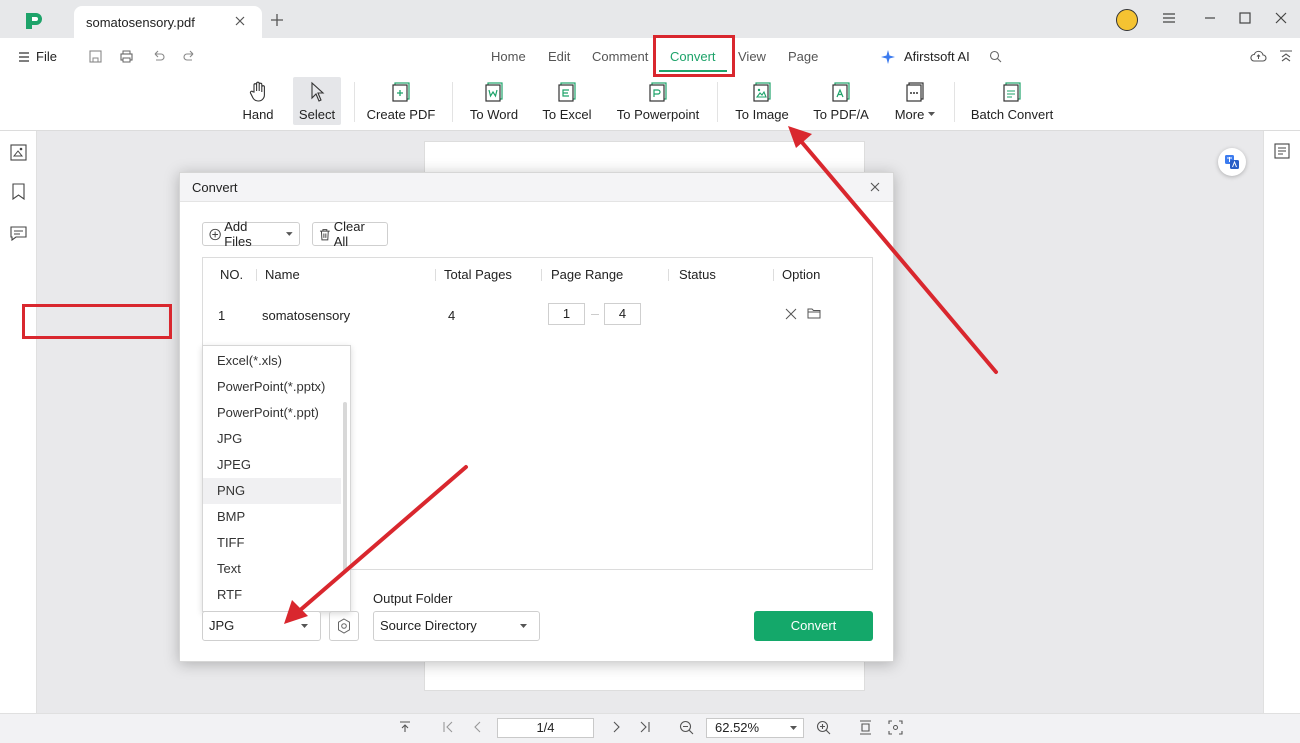  Describe the element at coordinates (566, 314) in the screenshot. I see `page-range-from-input: 1` at that location.